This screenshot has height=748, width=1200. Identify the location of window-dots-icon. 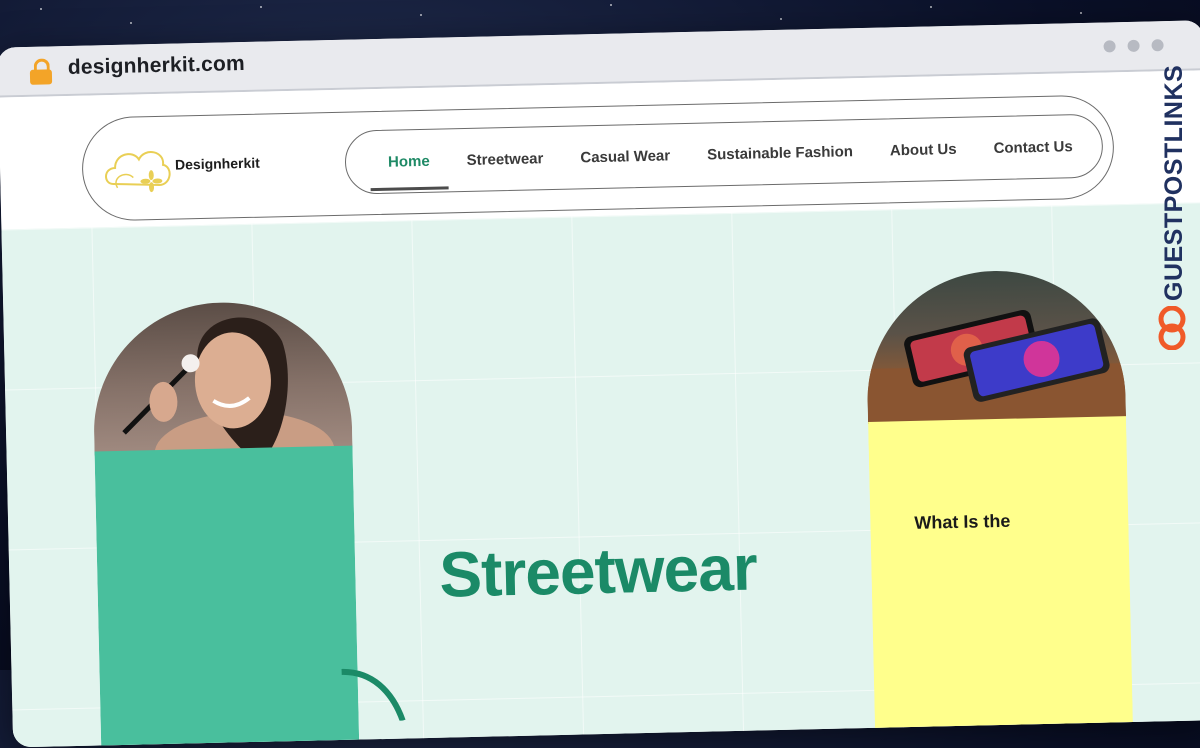
(1127, 48).